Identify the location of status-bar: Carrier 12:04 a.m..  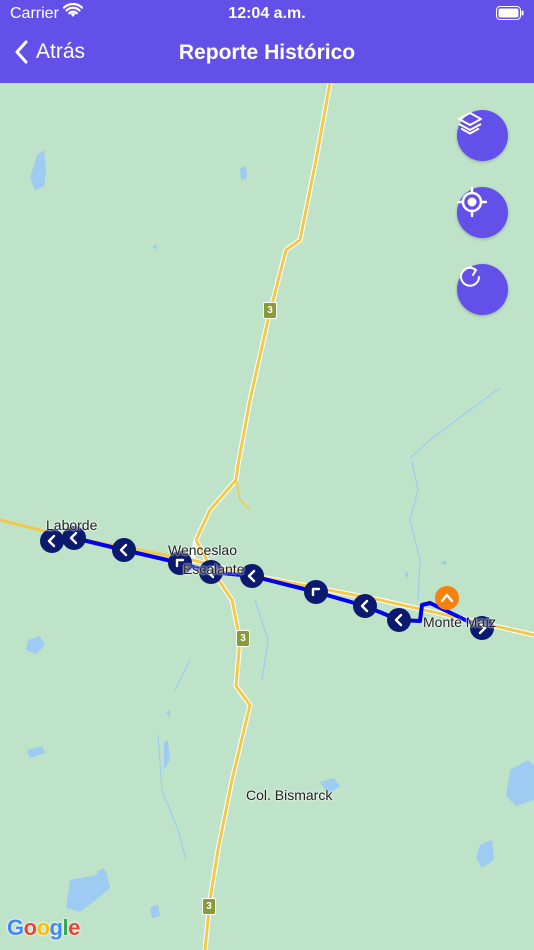
(267, 14).